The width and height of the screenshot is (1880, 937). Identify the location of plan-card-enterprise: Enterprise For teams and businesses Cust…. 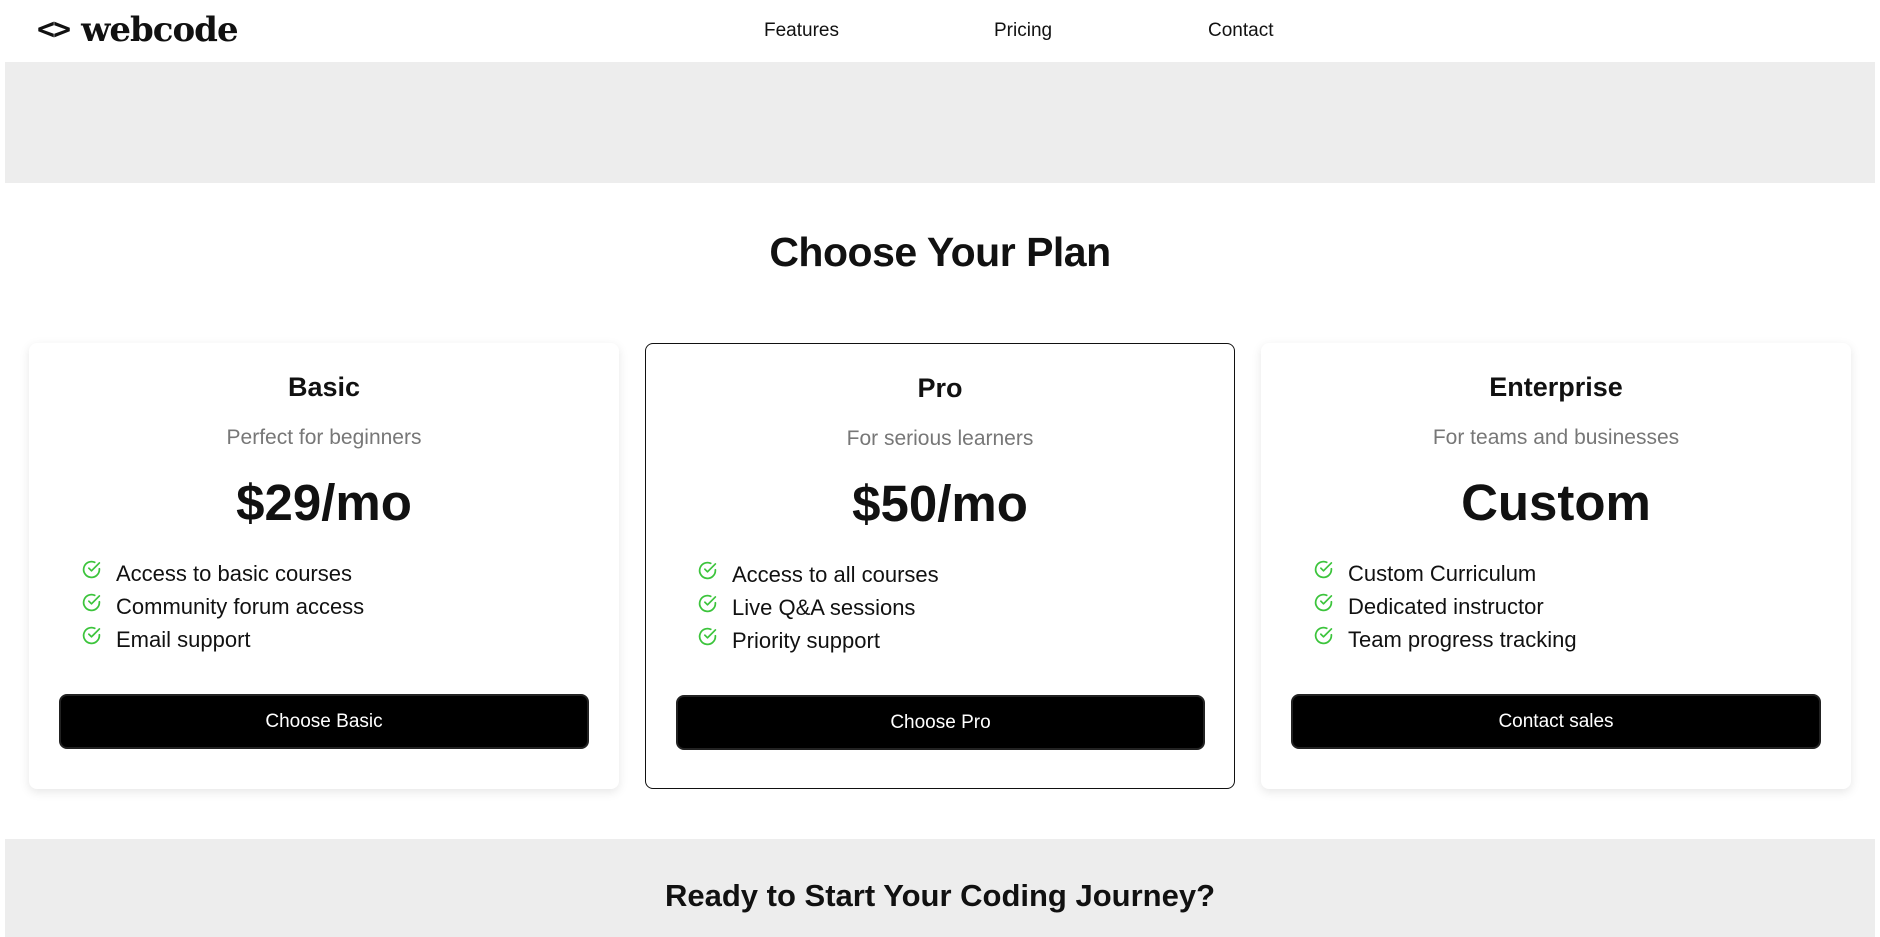
(1556, 566).